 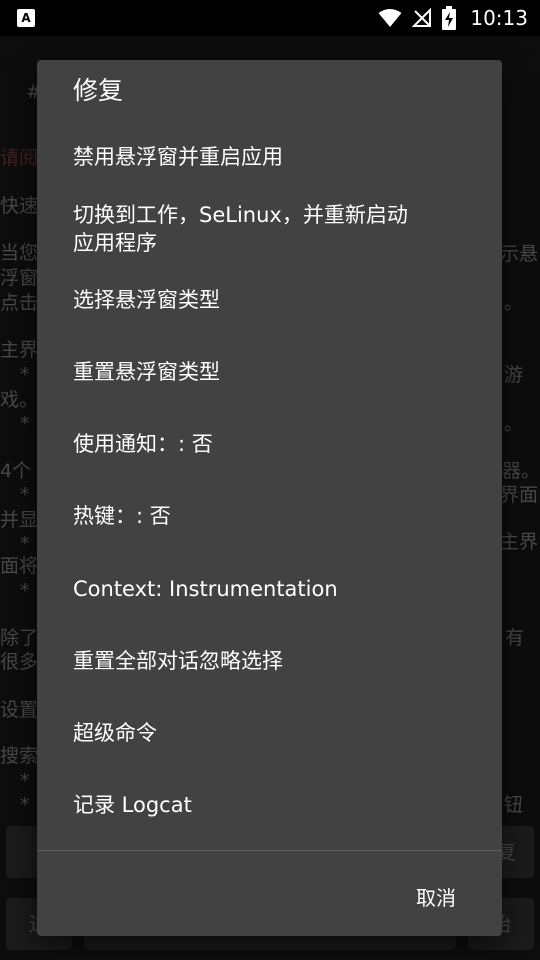 I want to click on menu-item-switch-selinux-restart: 切换到工作，SeLinux，并重新启动 应用程序, so click(x=273, y=229).